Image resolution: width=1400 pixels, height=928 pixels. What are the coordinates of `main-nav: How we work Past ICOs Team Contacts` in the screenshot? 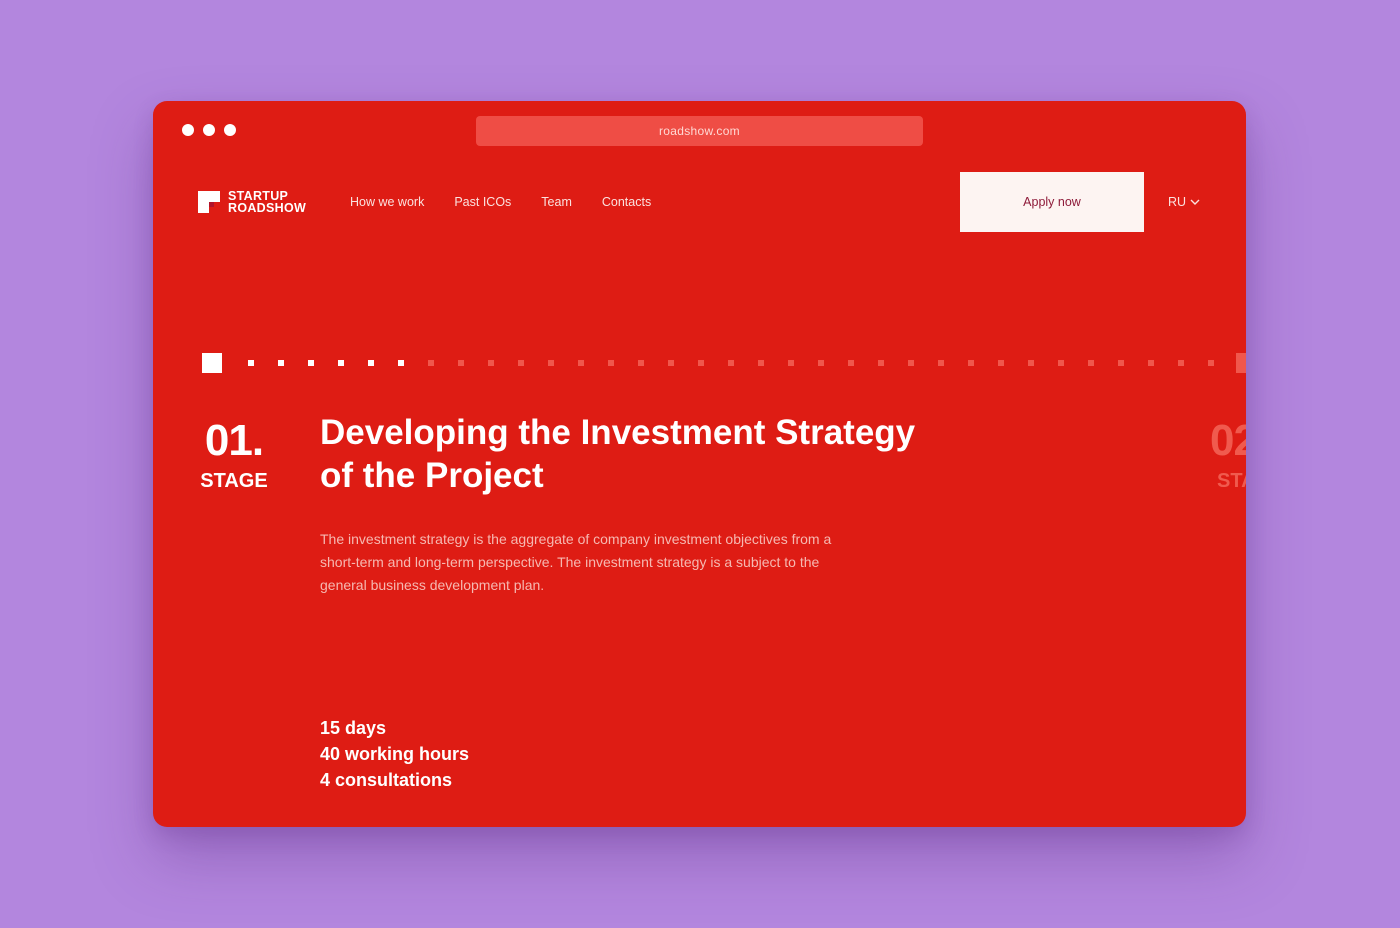 It's located at (500, 202).